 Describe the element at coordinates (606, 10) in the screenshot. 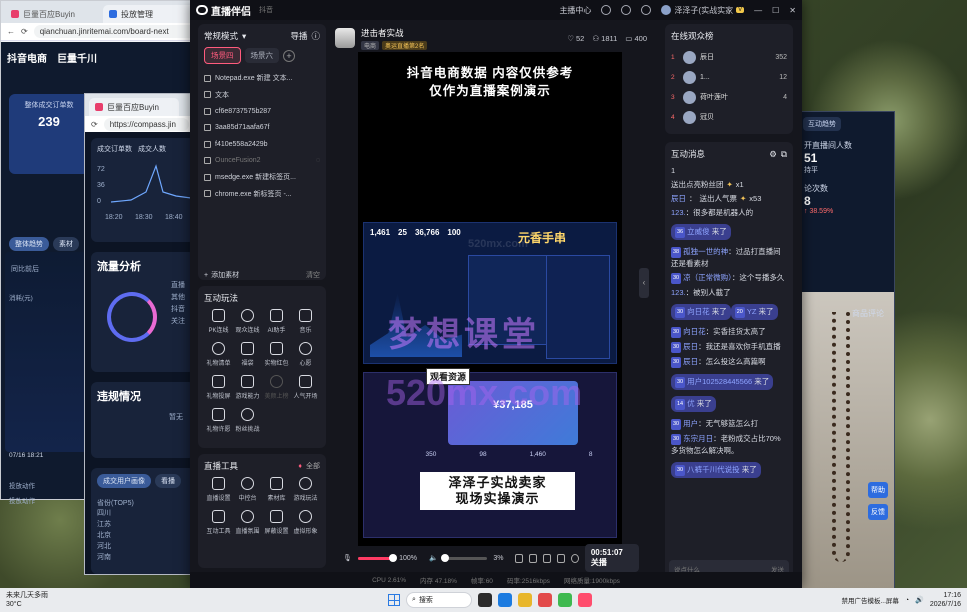

I see `home-icon` at that location.